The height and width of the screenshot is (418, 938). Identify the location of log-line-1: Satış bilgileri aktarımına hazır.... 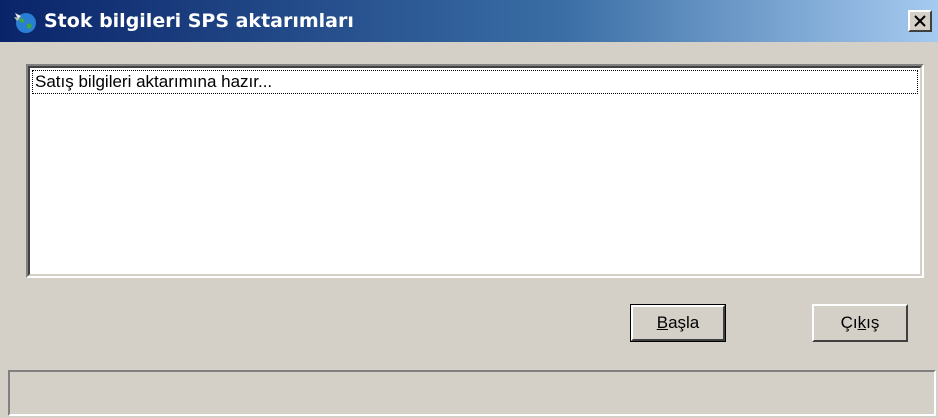
(475, 82).